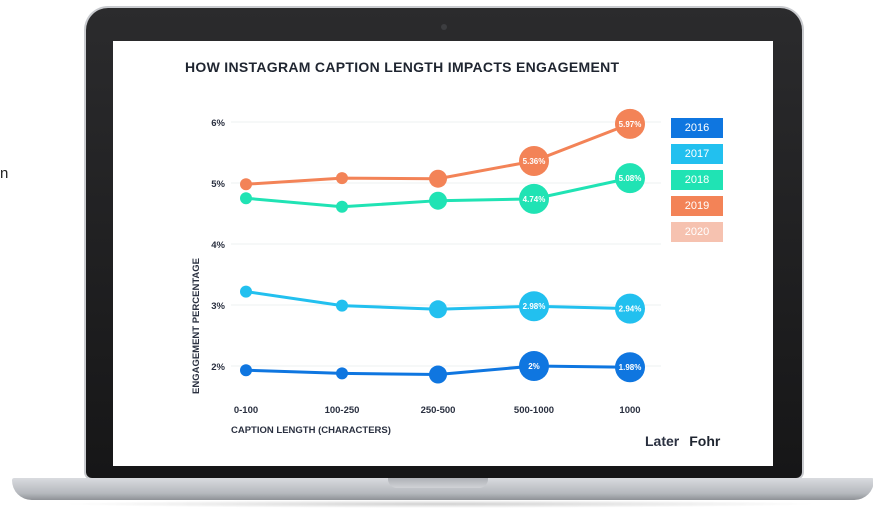 The image size is (873, 516). Describe the element at coordinates (697, 180) in the screenshot. I see `legend-item: 2018` at that location.